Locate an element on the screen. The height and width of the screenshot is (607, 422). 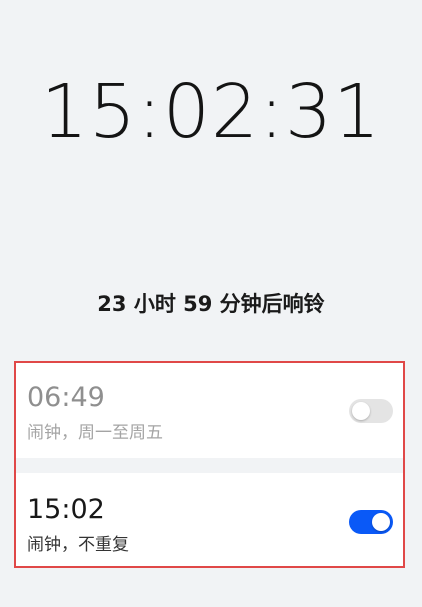
next-alarm-countdown: 23 小时 59 分钟后响铃 is located at coordinates (211, 304).